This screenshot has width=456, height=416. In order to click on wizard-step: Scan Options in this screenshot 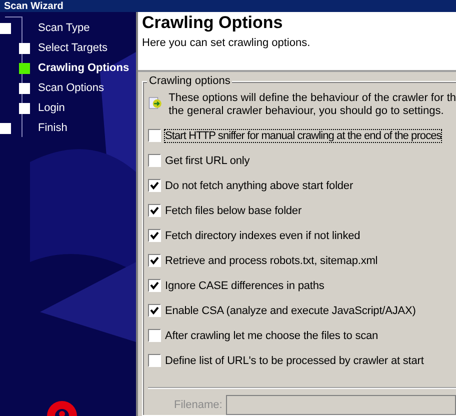, I will do `click(71, 88)`.